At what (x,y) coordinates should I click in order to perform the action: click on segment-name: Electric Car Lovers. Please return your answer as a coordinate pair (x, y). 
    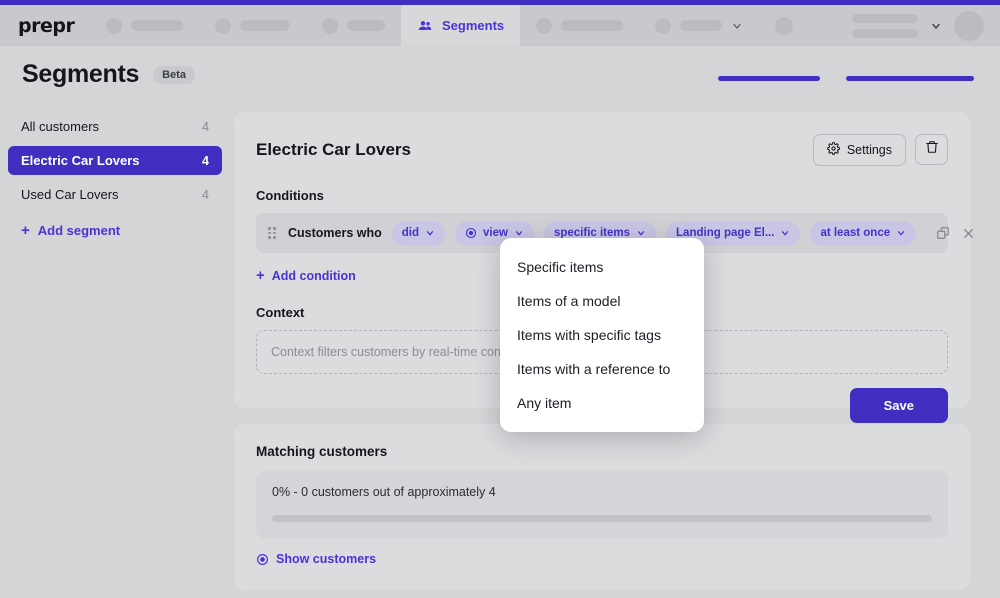
    Looking at the image, I should click on (333, 149).